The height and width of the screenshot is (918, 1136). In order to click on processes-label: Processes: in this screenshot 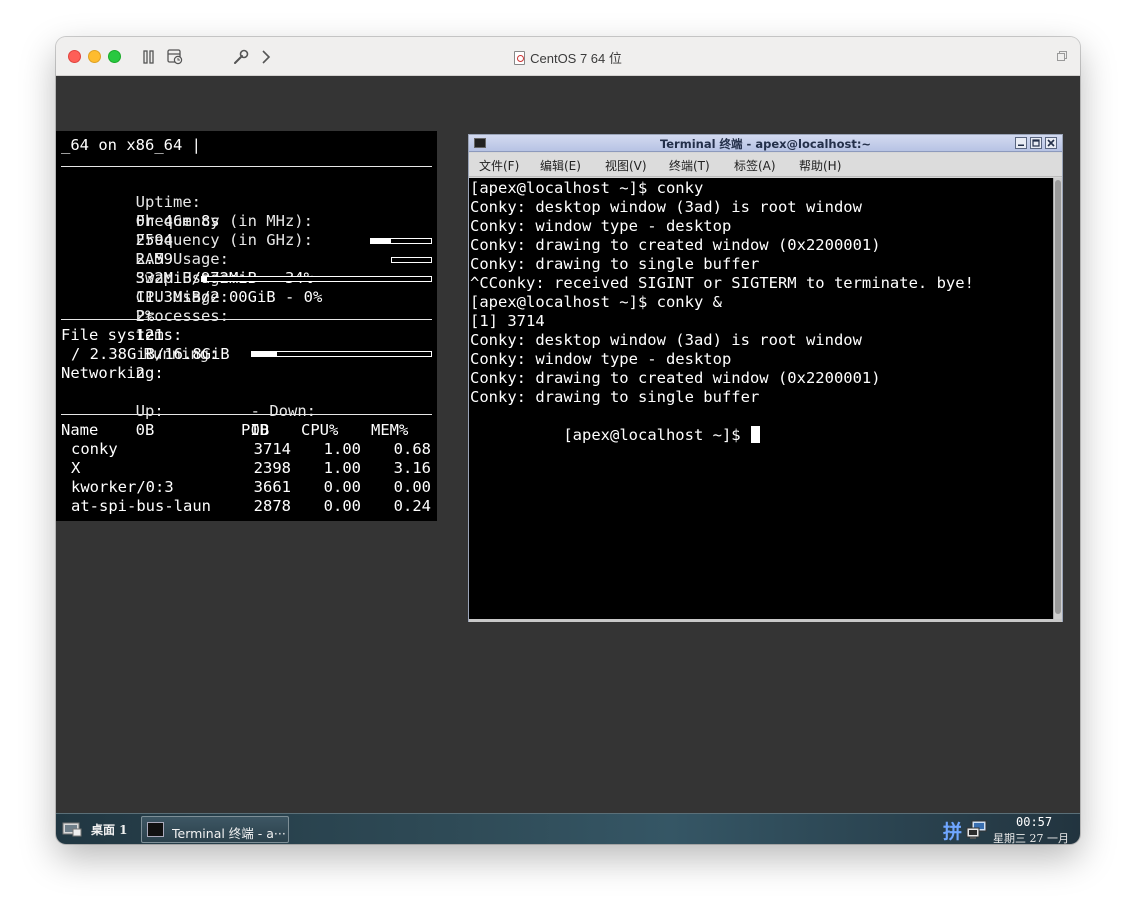, I will do `click(182, 316)`.